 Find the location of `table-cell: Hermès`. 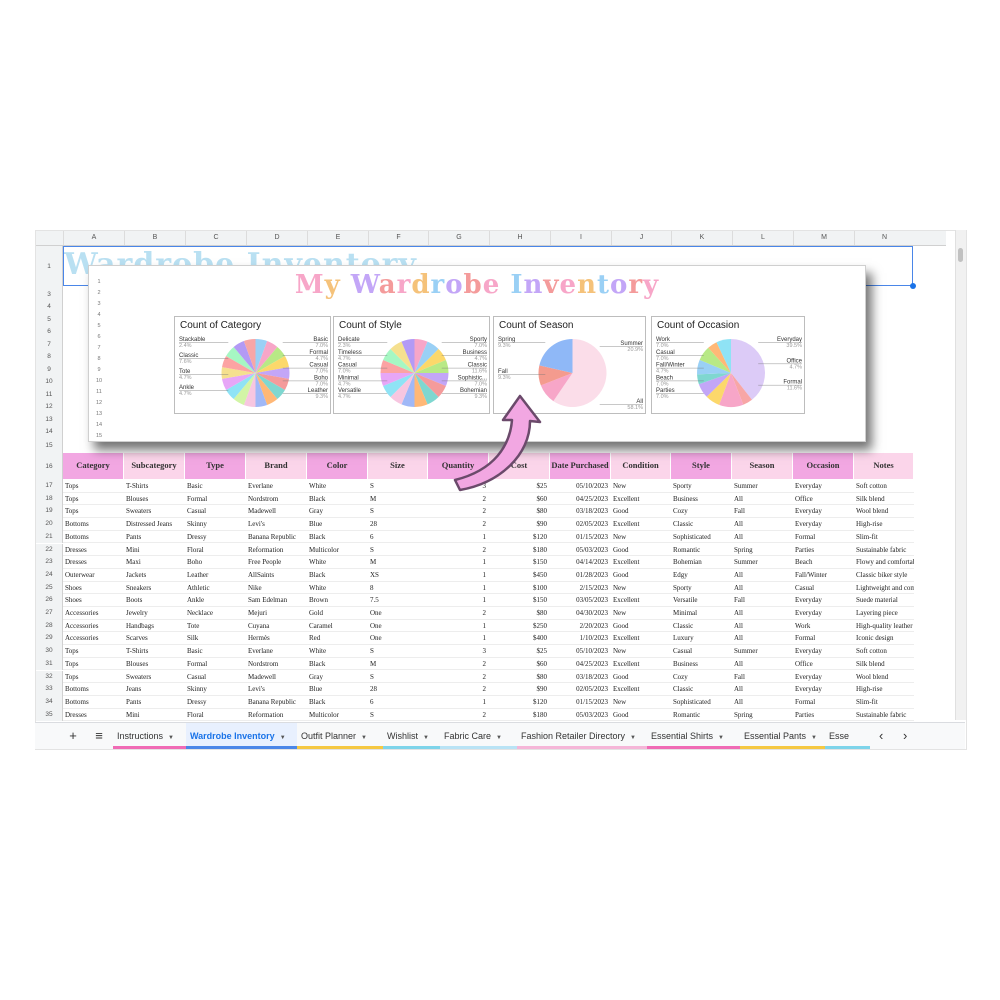

table-cell: Hermès is located at coordinates (276, 639).